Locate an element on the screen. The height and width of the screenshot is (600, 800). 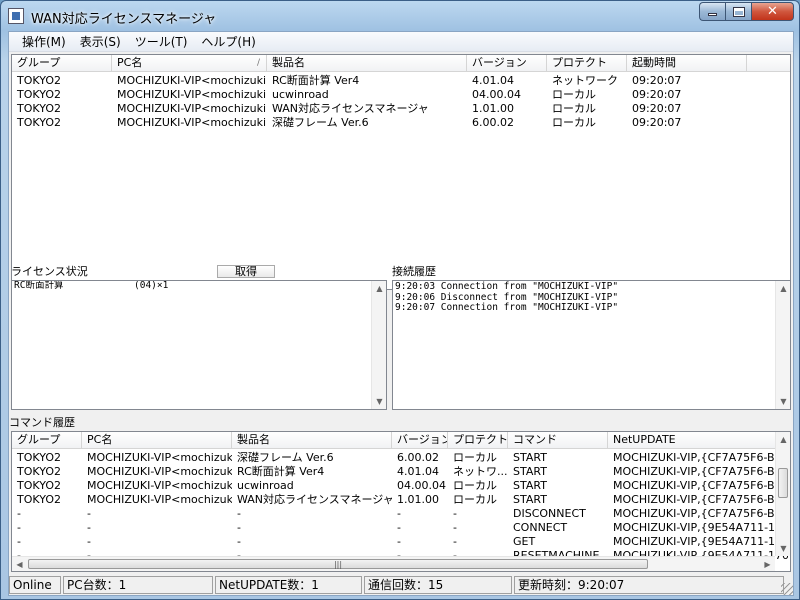
vertical-scroll-thumb is located at coordinates (783, 483).